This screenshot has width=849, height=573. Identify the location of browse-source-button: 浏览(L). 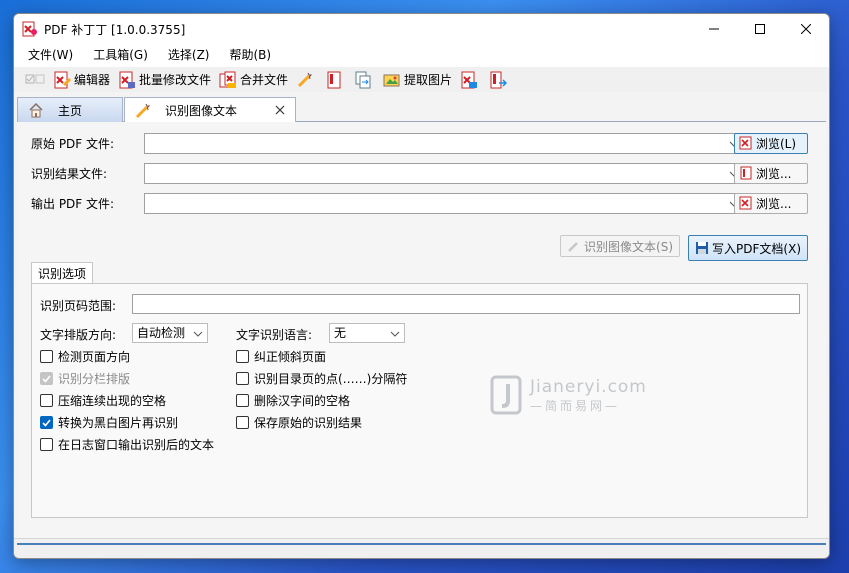
(771, 143).